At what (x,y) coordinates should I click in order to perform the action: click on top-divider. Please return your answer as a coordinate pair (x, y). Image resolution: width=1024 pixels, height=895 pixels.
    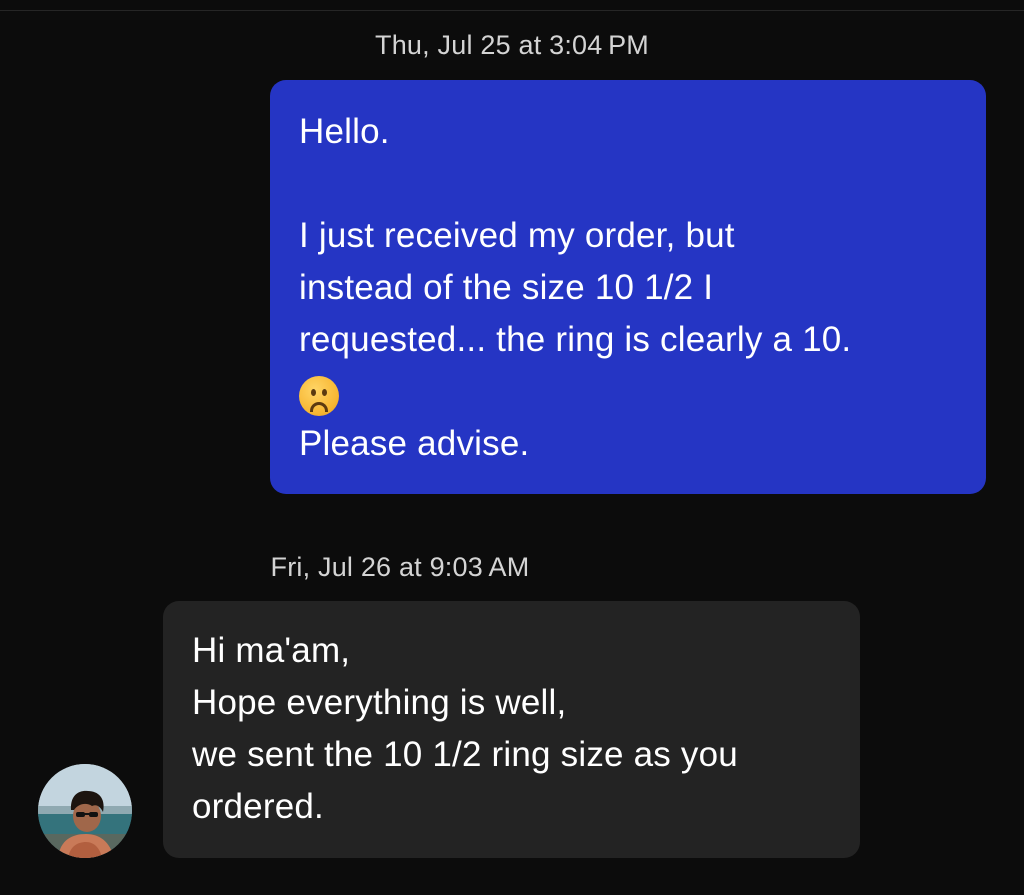
    Looking at the image, I should click on (512, 10).